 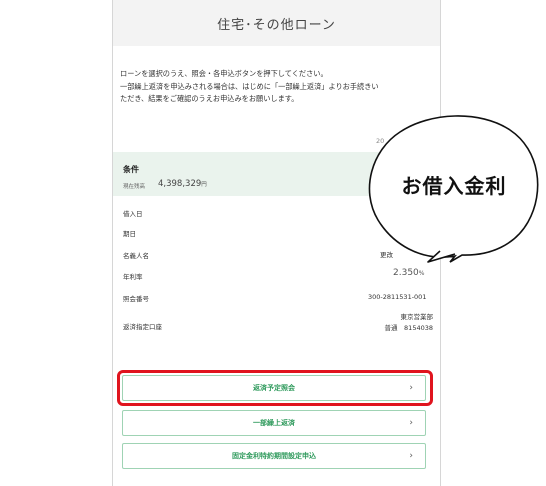 I want to click on callout-text: お借入金利, so click(x=454, y=186).